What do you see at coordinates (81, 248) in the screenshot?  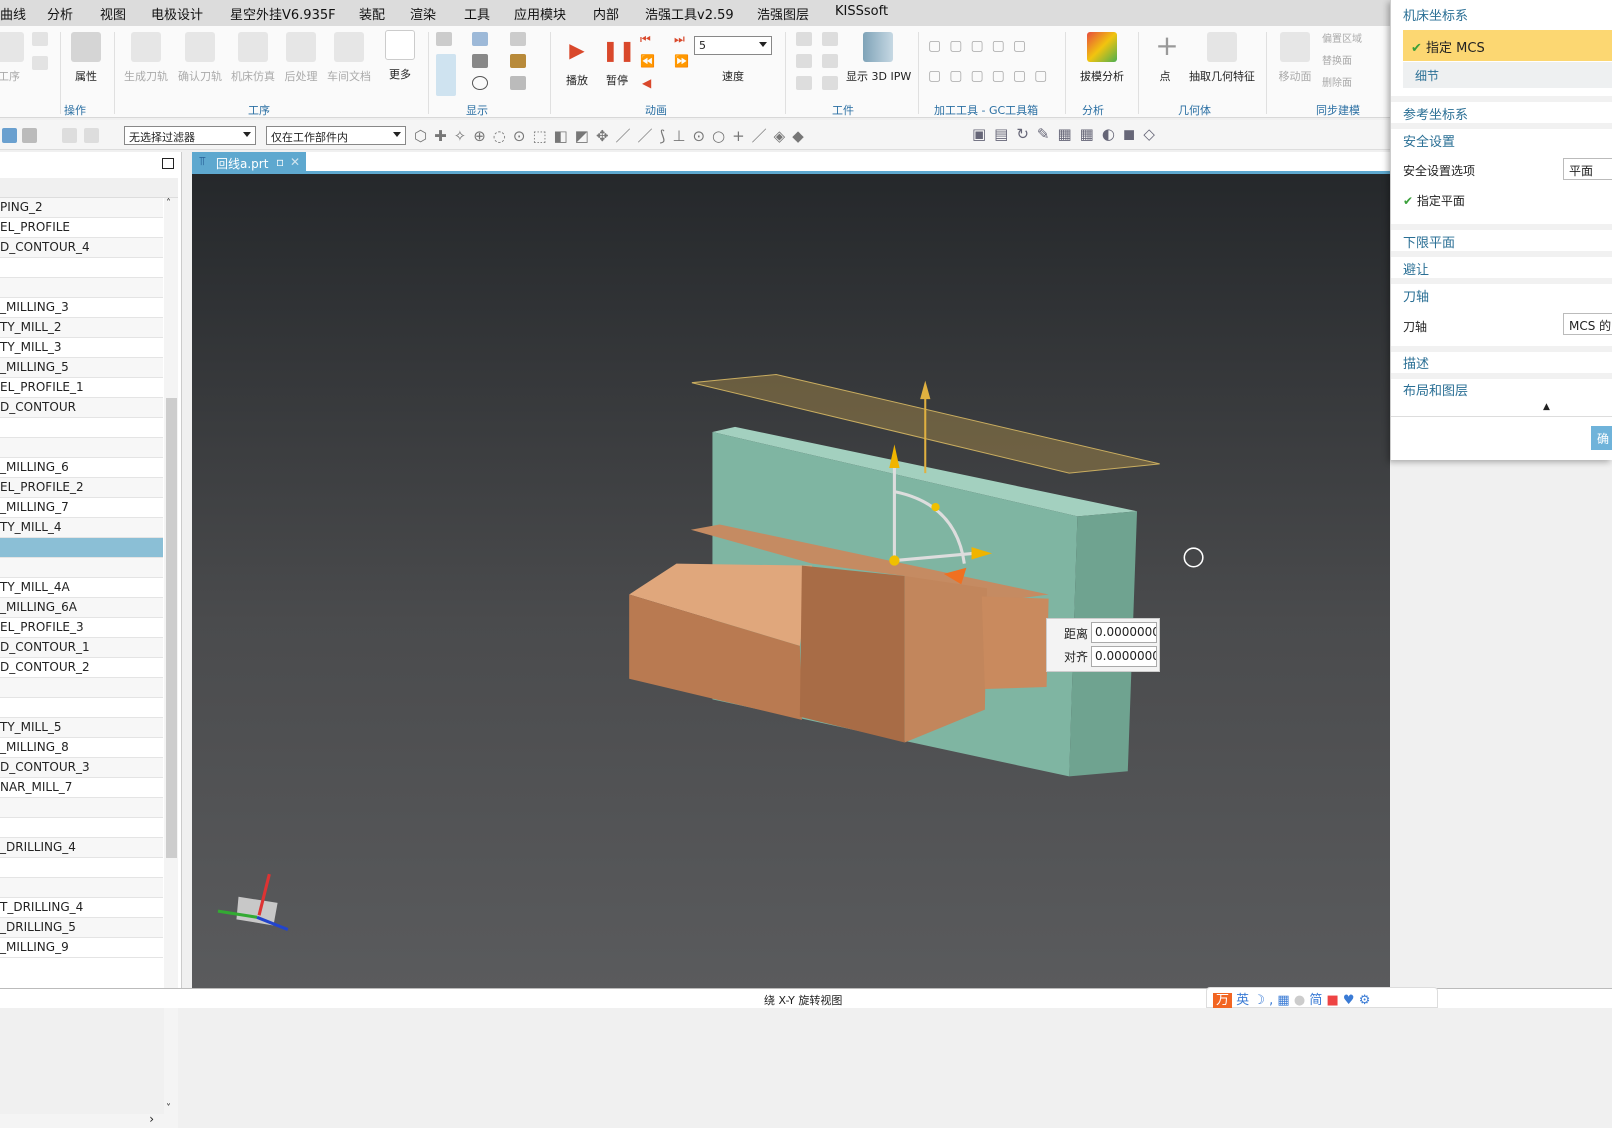 I see `tree-row: D_CONTOUR_4` at bounding box center [81, 248].